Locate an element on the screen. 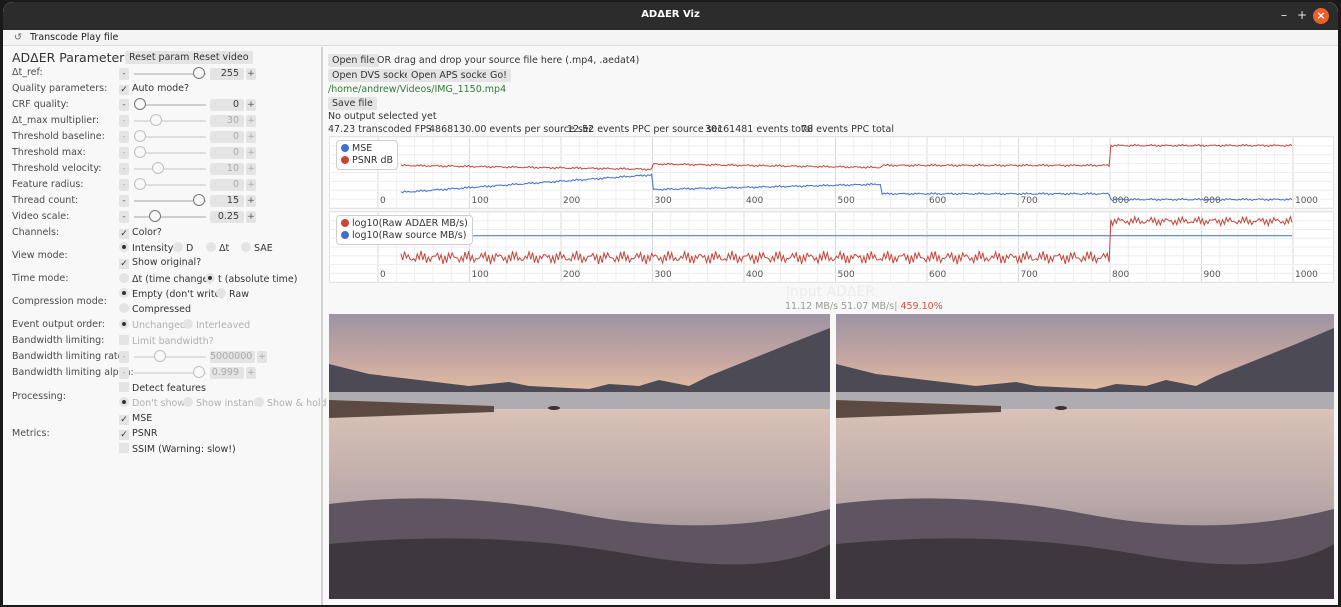  menu-play-file: Play file is located at coordinates (99, 37).